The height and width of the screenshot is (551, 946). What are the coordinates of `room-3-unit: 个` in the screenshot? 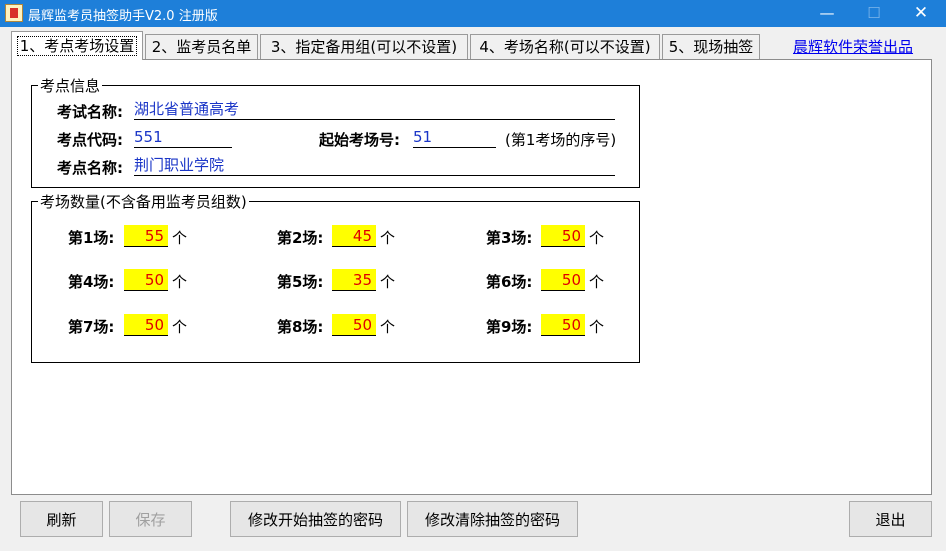 It's located at (597, 238).